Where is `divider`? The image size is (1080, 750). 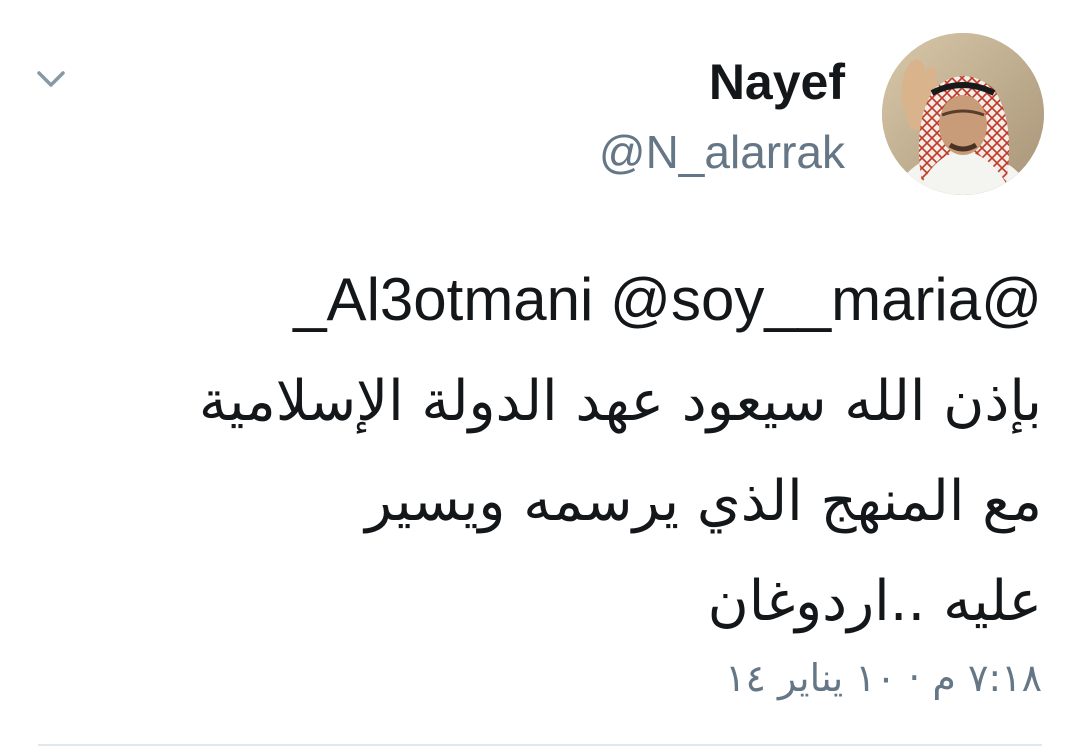
divider is located at coordinates (540, 745).